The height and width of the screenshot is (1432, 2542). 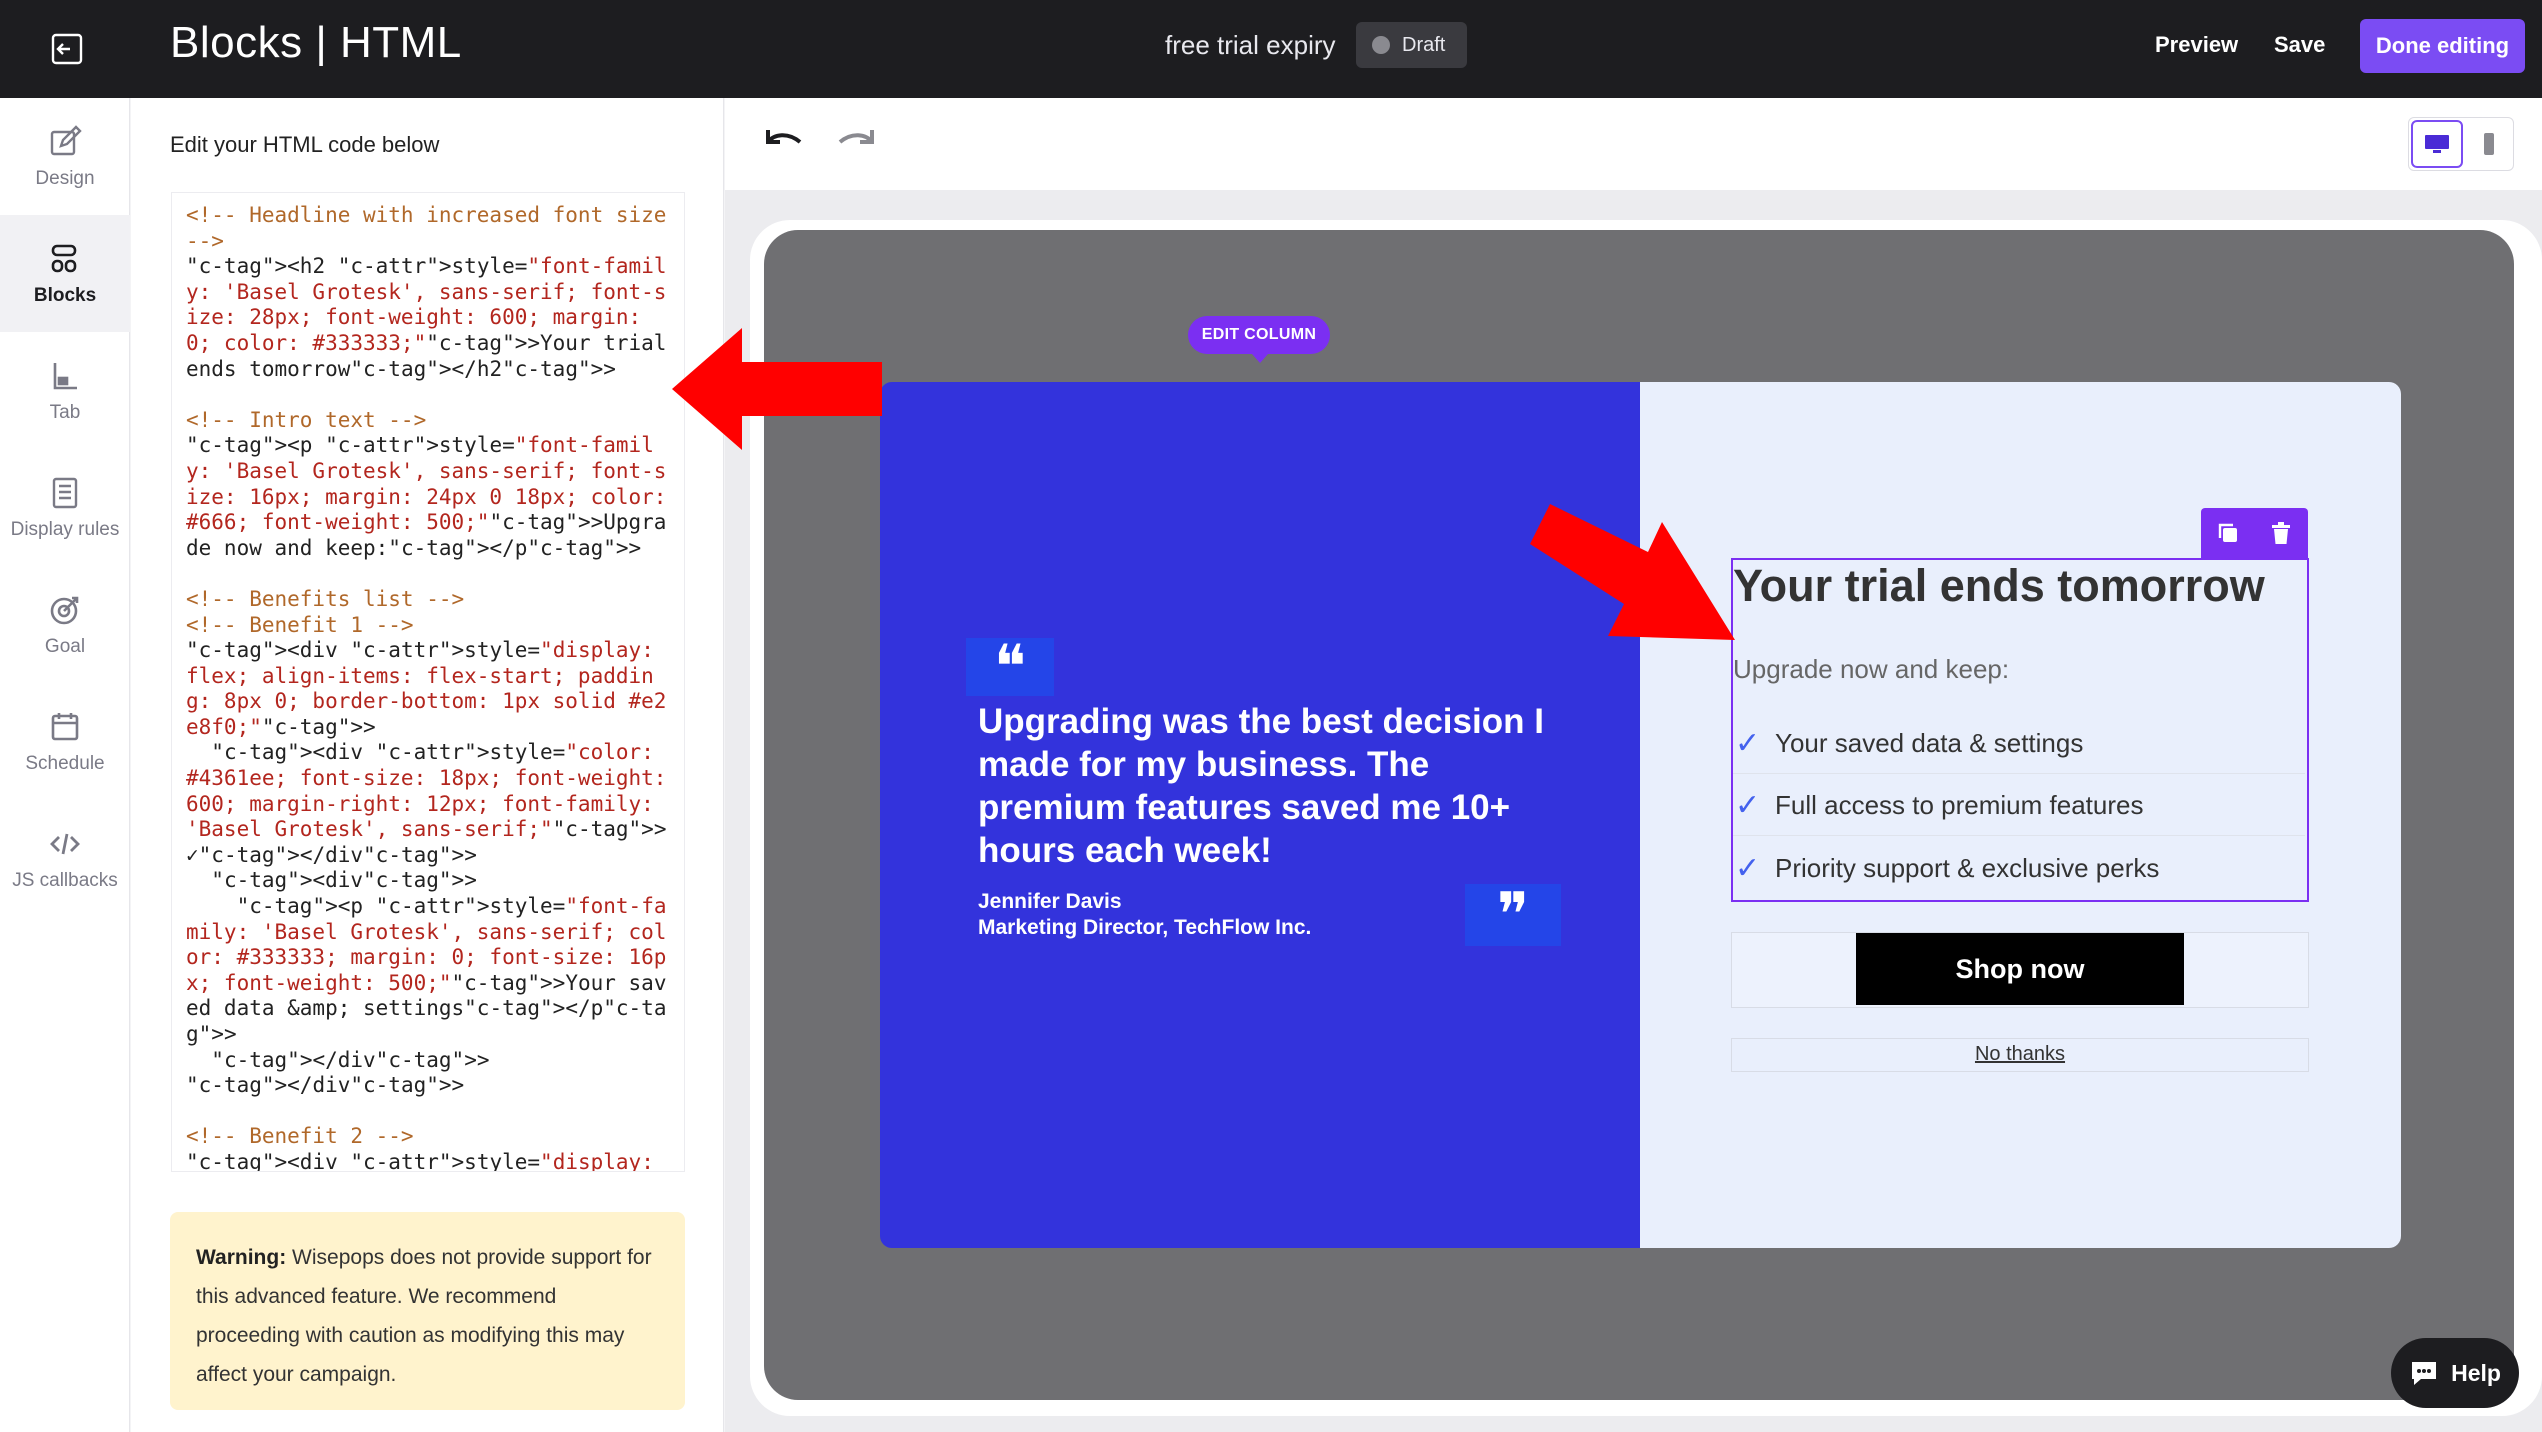 What do you see at coordinates (65, 390) in the screenshot?
I see `sidebar-item-tab: Tab` at bounding box center [65, 390].